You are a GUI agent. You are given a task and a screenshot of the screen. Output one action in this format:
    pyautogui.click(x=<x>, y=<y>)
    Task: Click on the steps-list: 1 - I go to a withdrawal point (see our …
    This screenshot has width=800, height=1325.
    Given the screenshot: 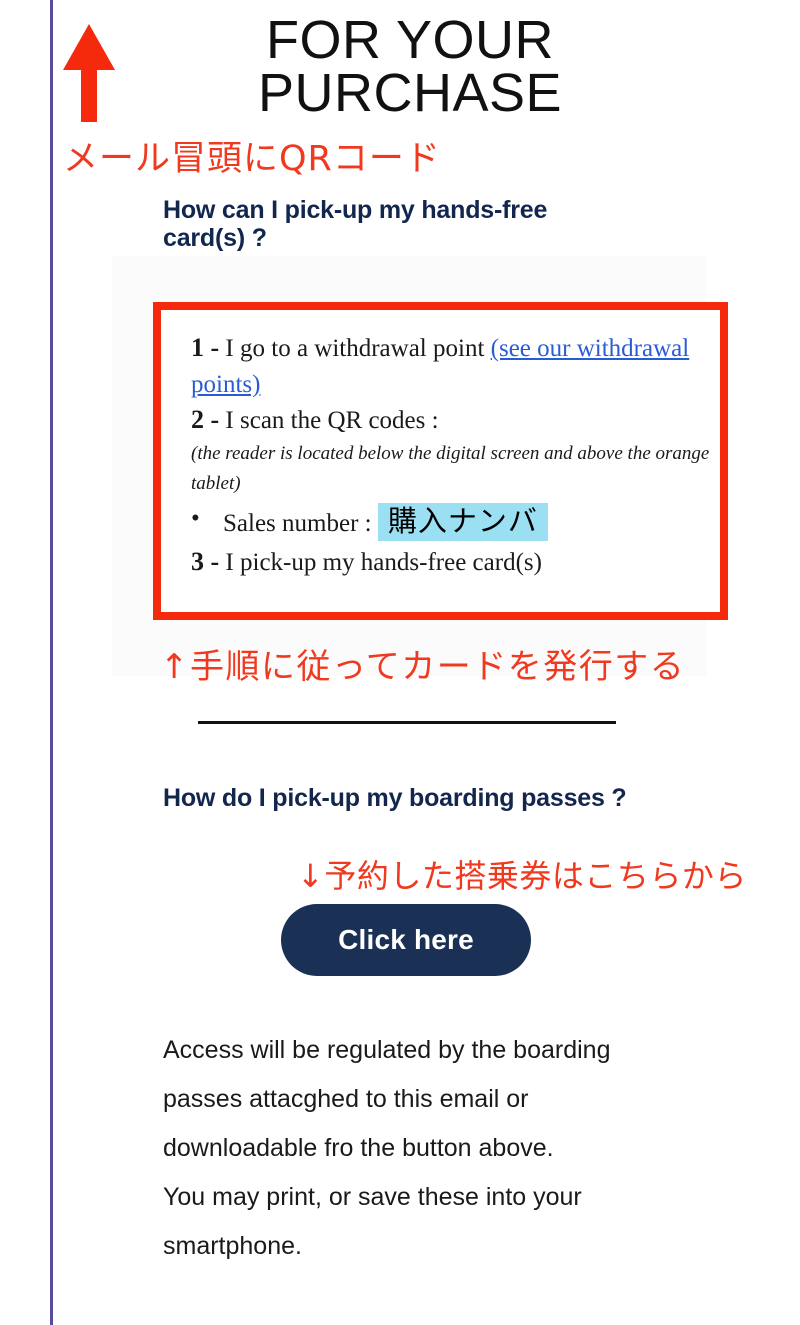 What is the action you would take?
    pyautogui.click(x=451, y=455)
    